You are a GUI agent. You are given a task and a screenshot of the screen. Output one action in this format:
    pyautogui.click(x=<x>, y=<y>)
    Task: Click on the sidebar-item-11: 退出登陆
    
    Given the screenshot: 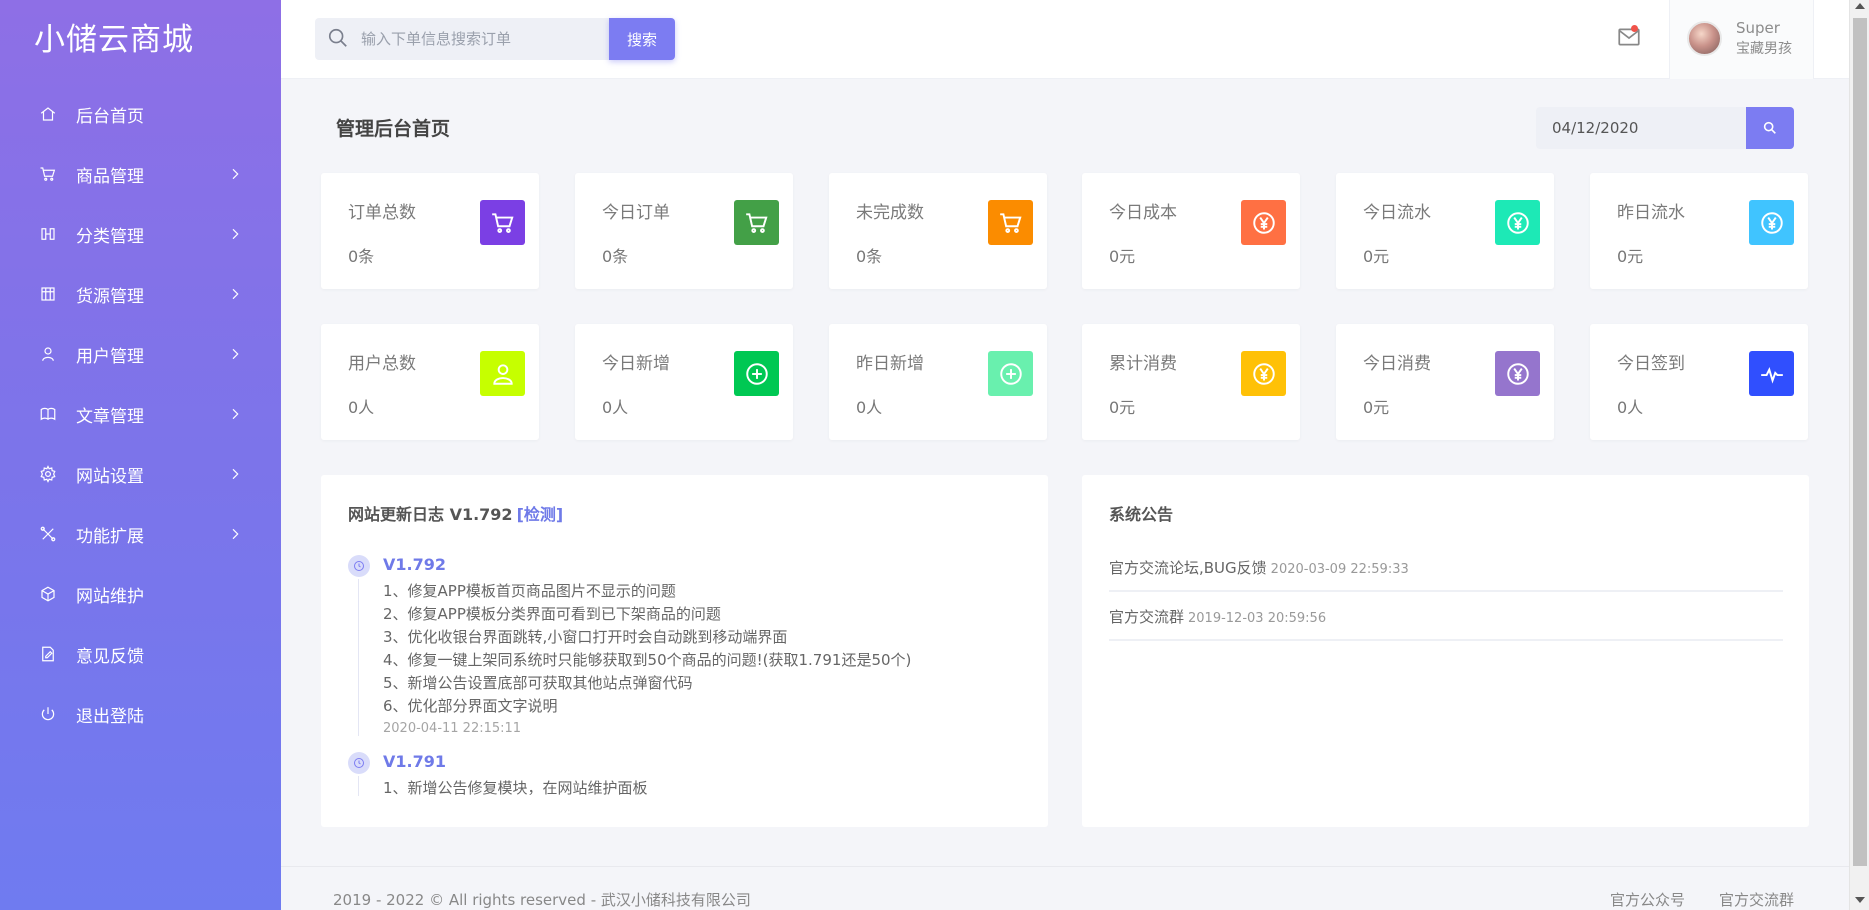 What is the action you would take?
    pyautogui.click(x=140, y=714)
    